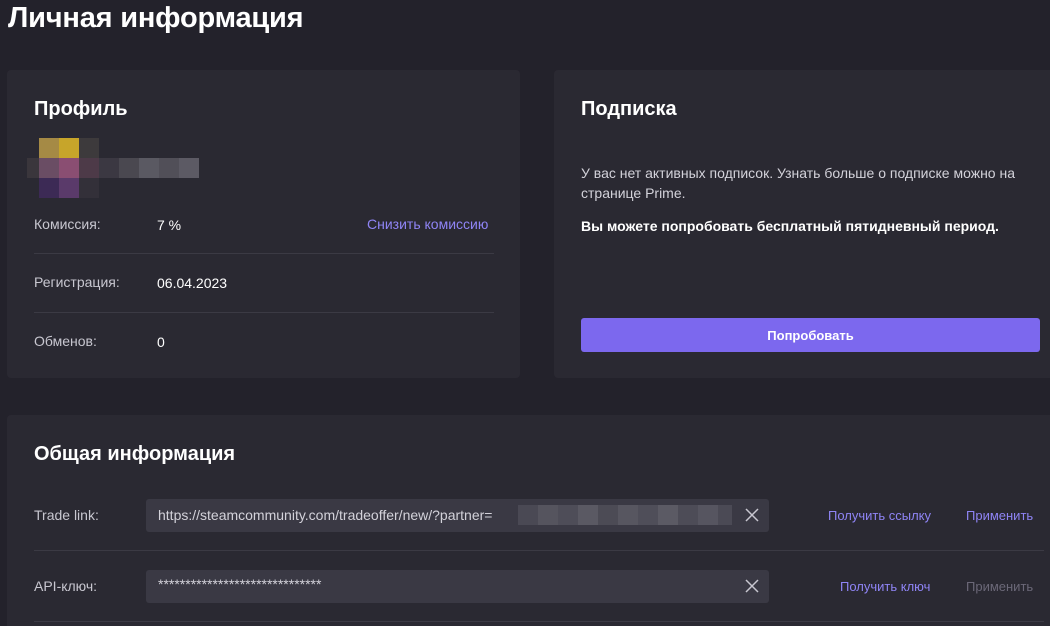 This screenshot has height=626, width=1050. I want to click on registration-label: Регистрация:, so click(77, 282).